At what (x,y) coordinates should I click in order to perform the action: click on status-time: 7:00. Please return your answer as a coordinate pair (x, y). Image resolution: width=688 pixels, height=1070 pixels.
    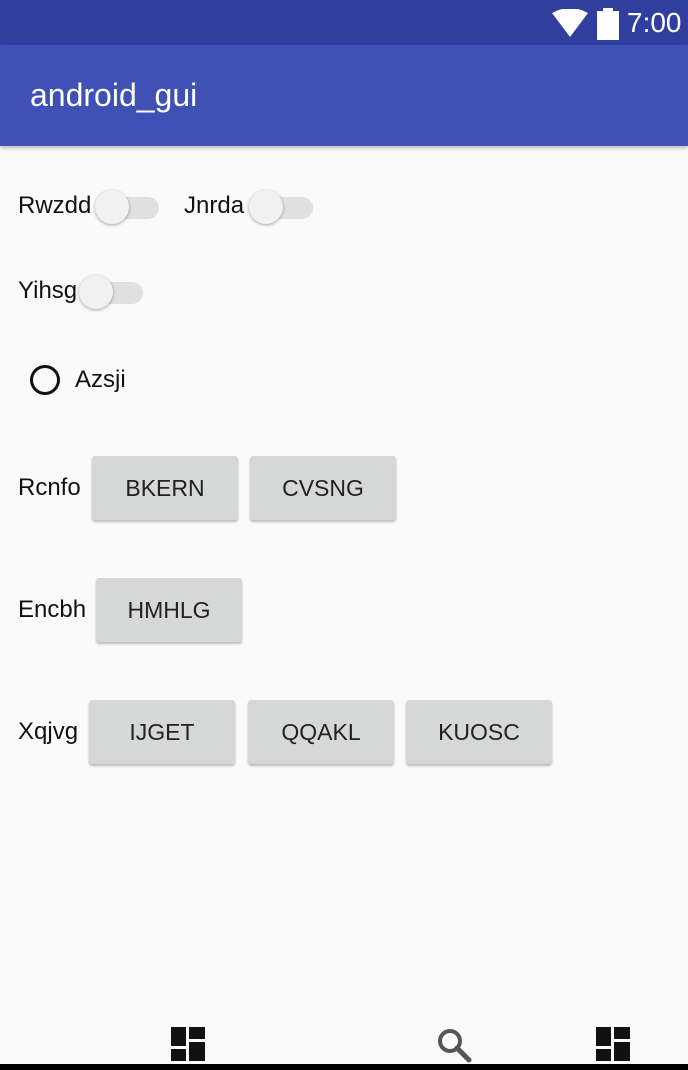
    Looking at the image, I should click on (654, 22).